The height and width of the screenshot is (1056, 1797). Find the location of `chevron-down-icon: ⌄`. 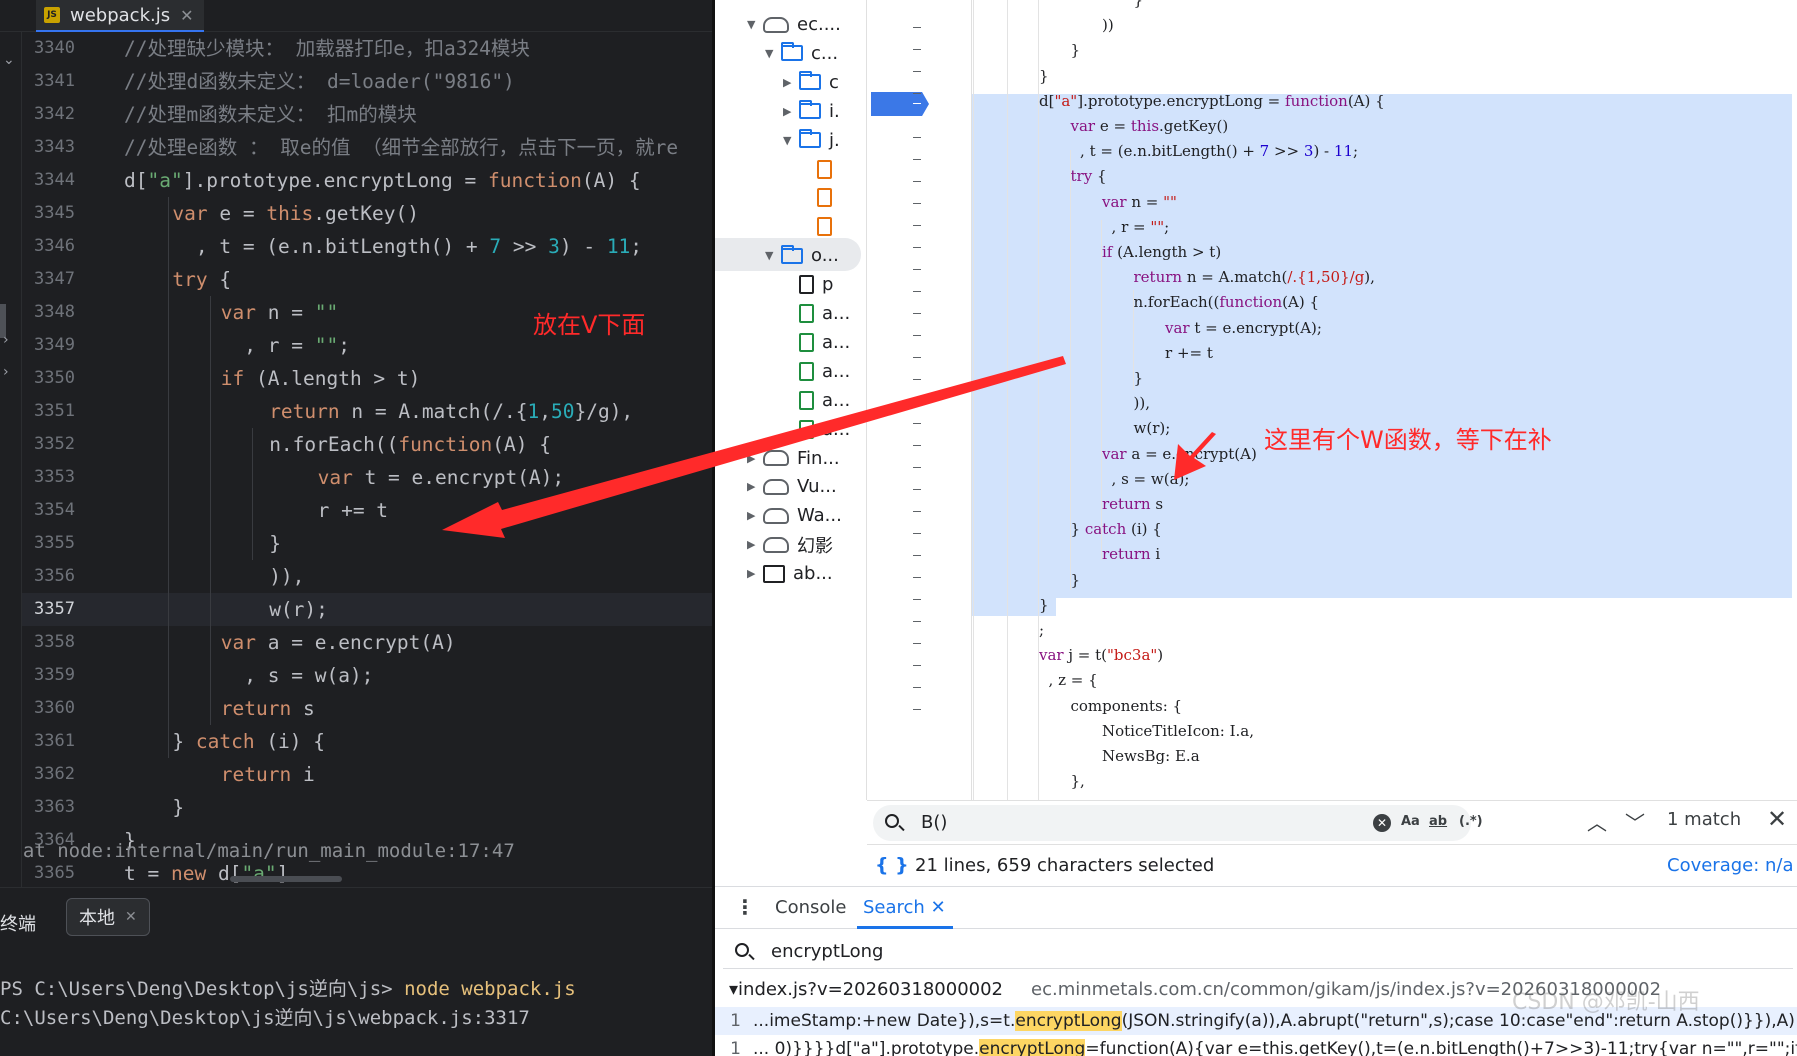

chevron-down-icon: ⌄ is located at coordinates (9, 60).